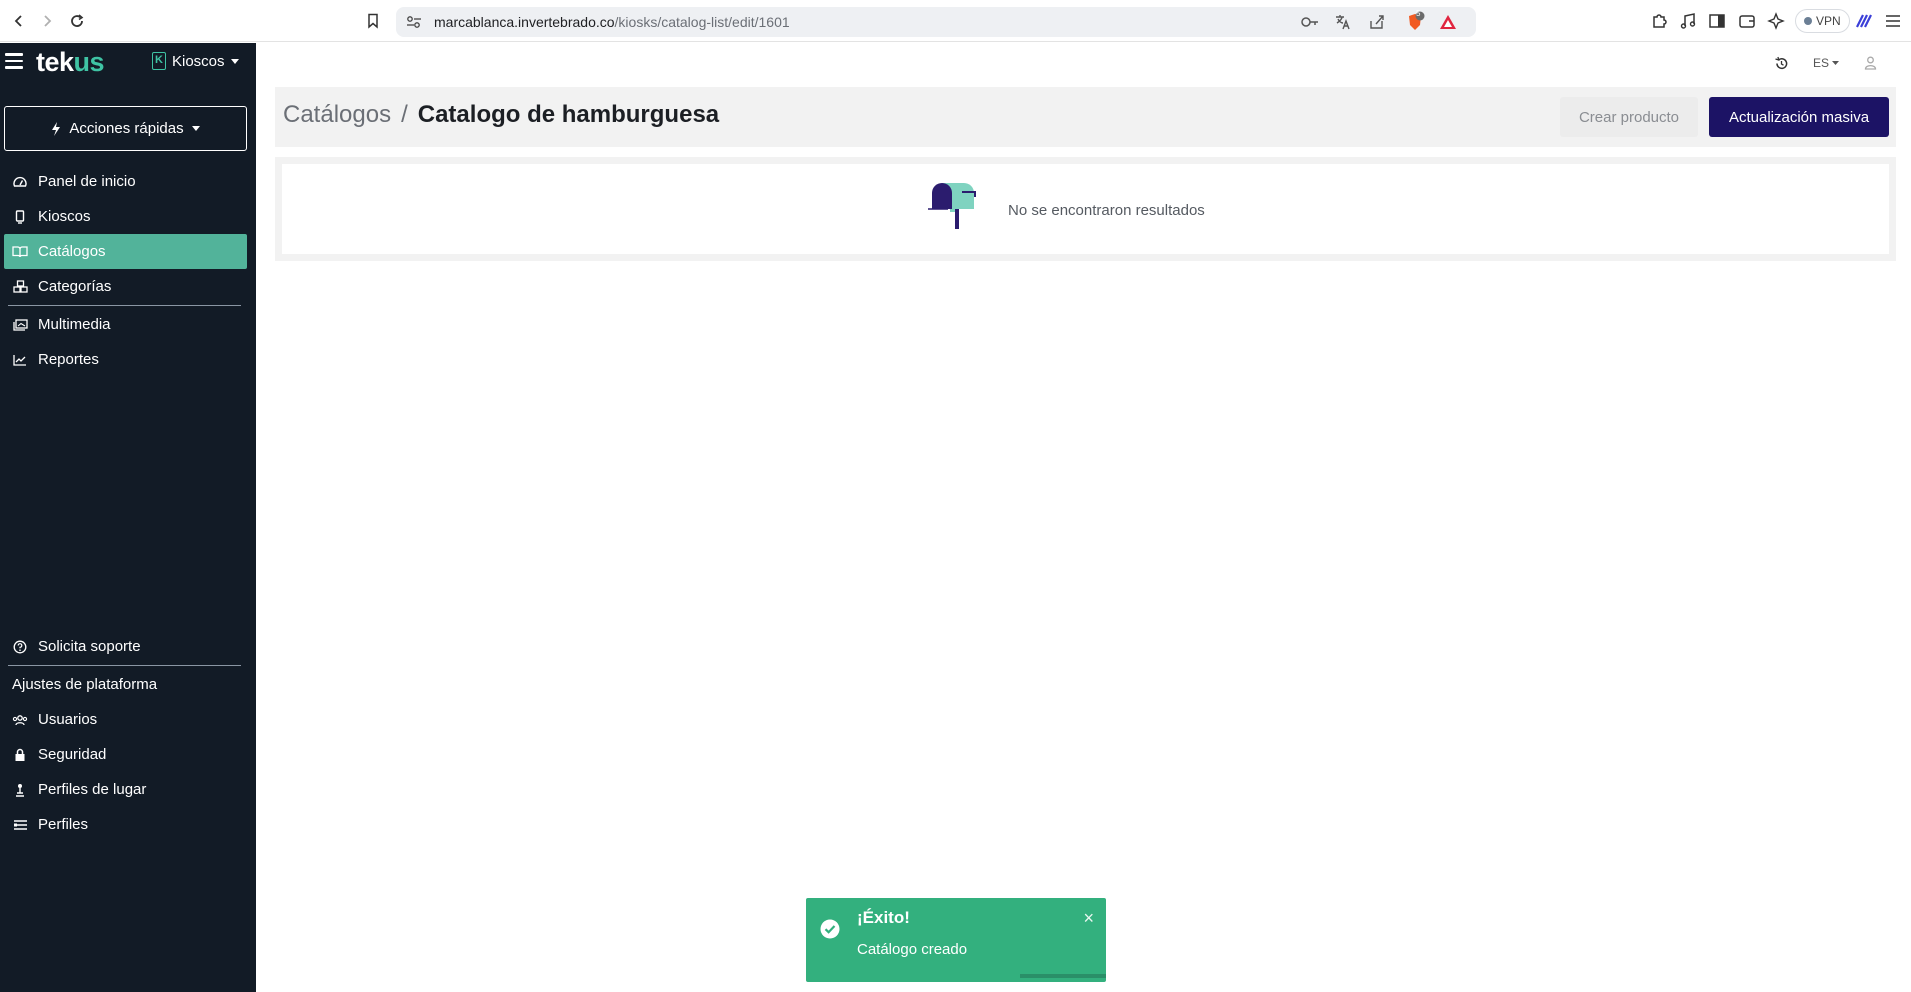 The width and height of the screenshot is (1911, 992). I want to click on images-icon, so click(20, 325).